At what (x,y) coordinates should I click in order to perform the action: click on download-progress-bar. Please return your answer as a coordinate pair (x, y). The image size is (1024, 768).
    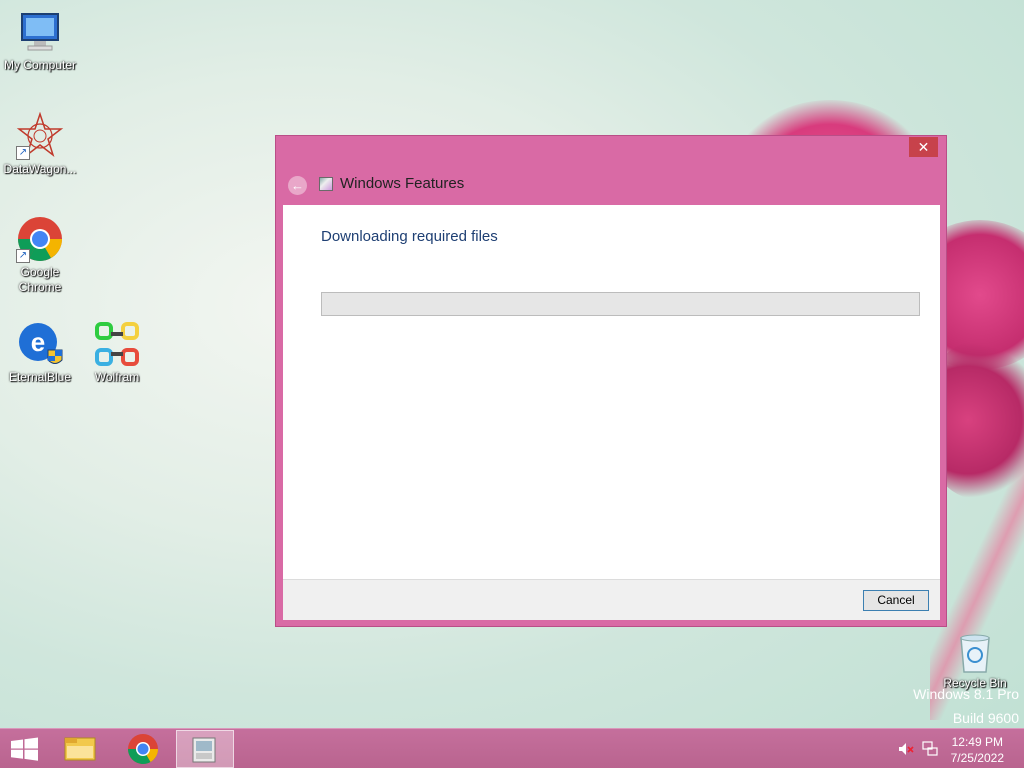
    Looking at the image, I should click on (620, 304).